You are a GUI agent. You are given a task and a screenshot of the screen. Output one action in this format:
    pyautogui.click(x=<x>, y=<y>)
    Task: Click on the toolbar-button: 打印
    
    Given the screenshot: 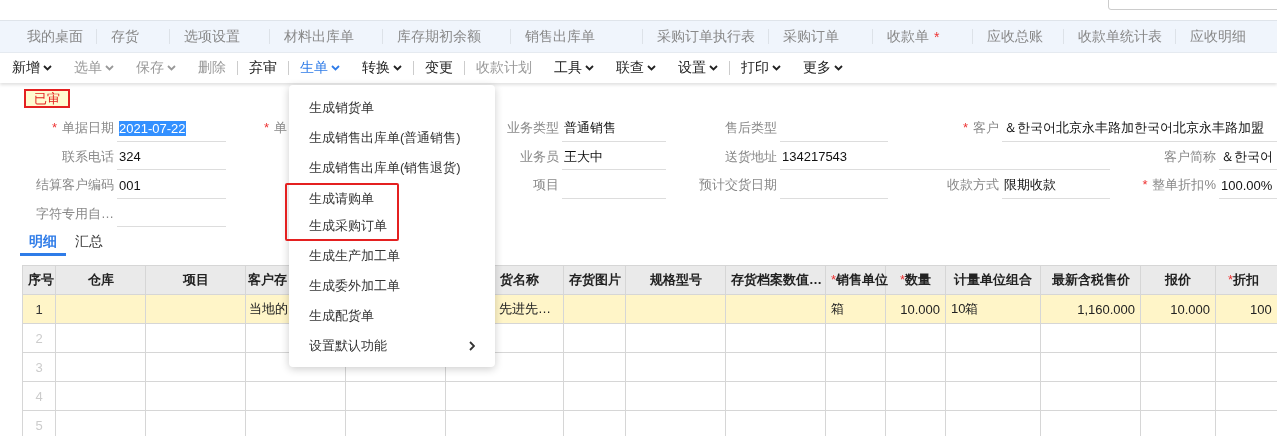 What is the action you would take?
    pyautogui.click(x=761, y=68)
    